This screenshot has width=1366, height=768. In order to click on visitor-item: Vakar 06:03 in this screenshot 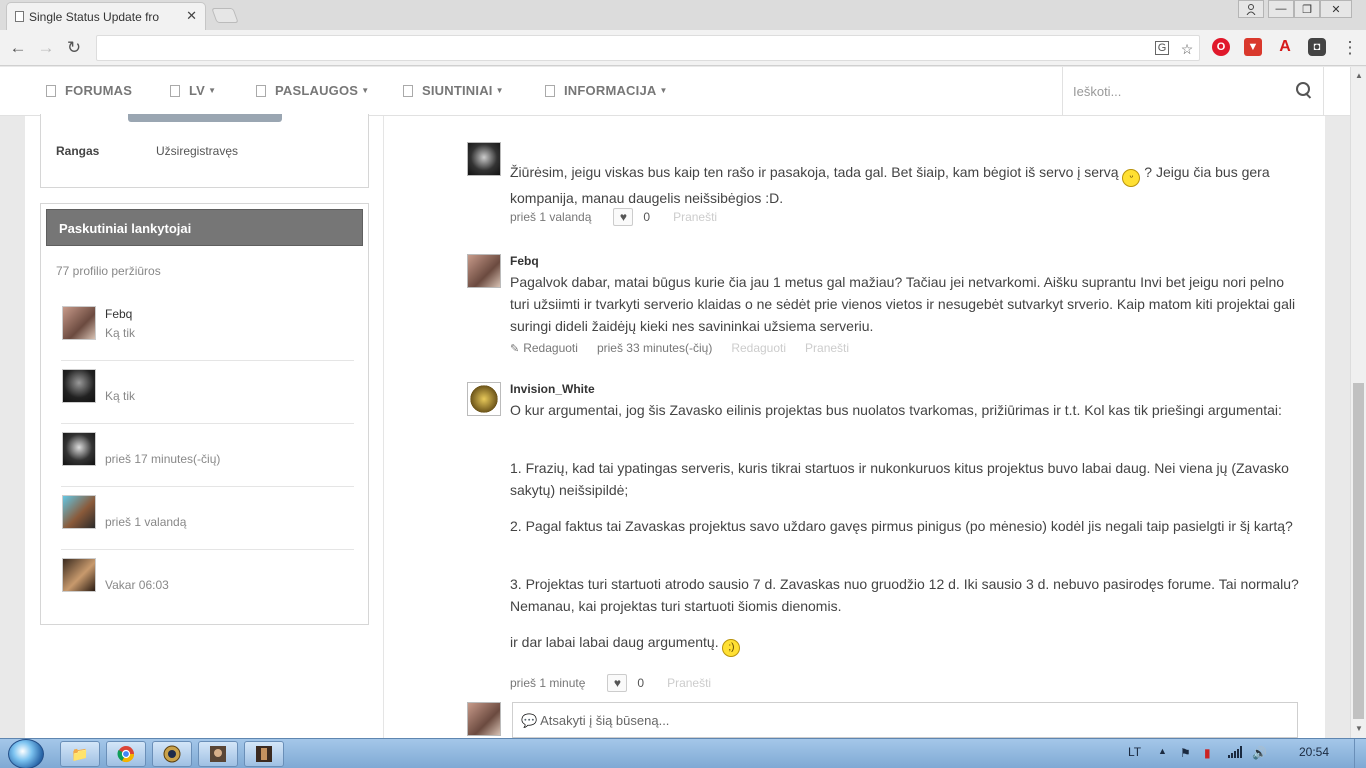, I will do `click(207, 581)`.